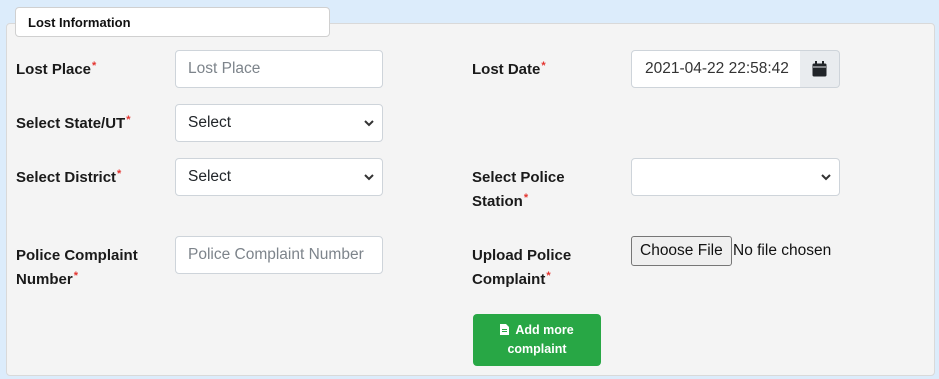  Describe the element at coordinates (505, 329) in the screenshot. I see `file-icon` at that location.